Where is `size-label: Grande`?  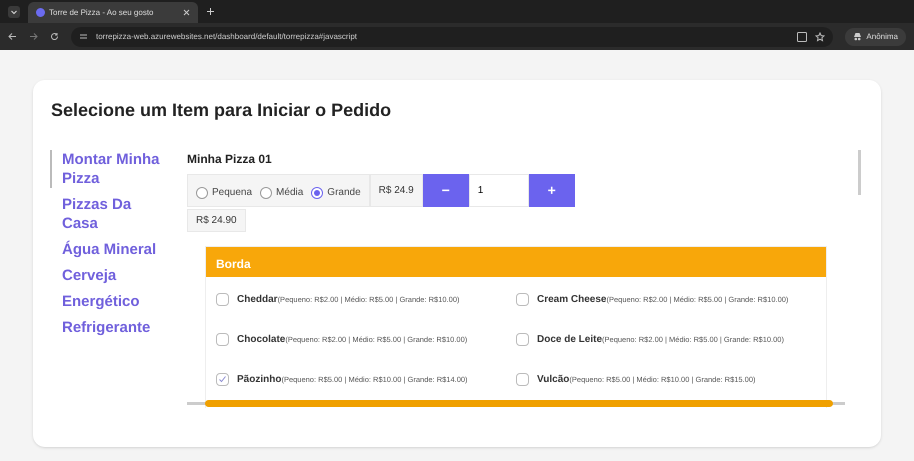 size-label: Grande is located at coordinates (344, 193).